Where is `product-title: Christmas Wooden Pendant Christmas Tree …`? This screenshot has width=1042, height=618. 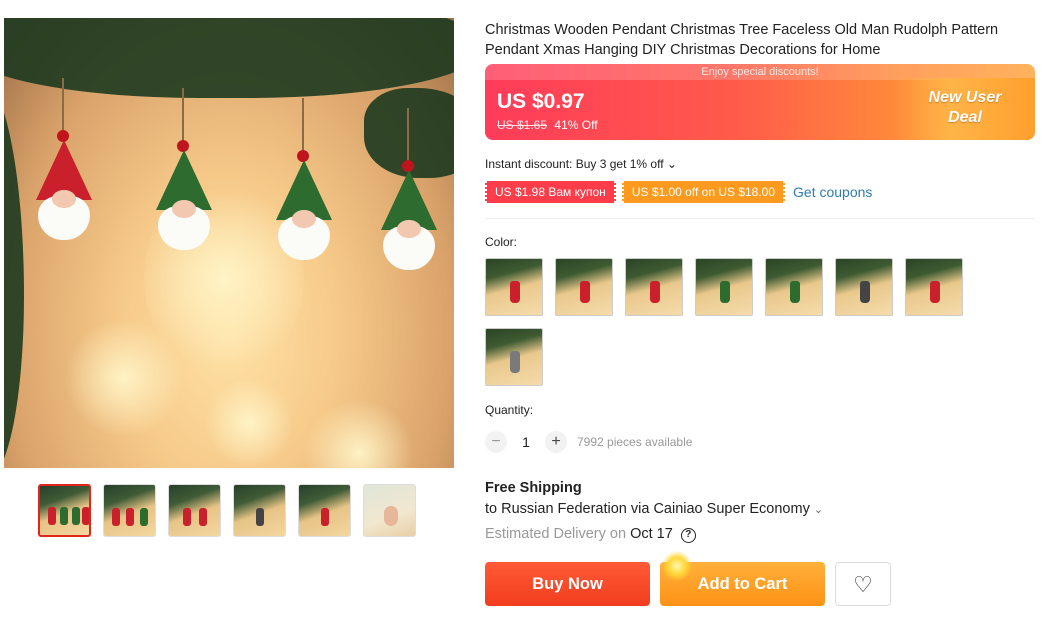
product-title: Christmas Wooden Pendant Christmas Tree … is located at coordinates (742, 40).